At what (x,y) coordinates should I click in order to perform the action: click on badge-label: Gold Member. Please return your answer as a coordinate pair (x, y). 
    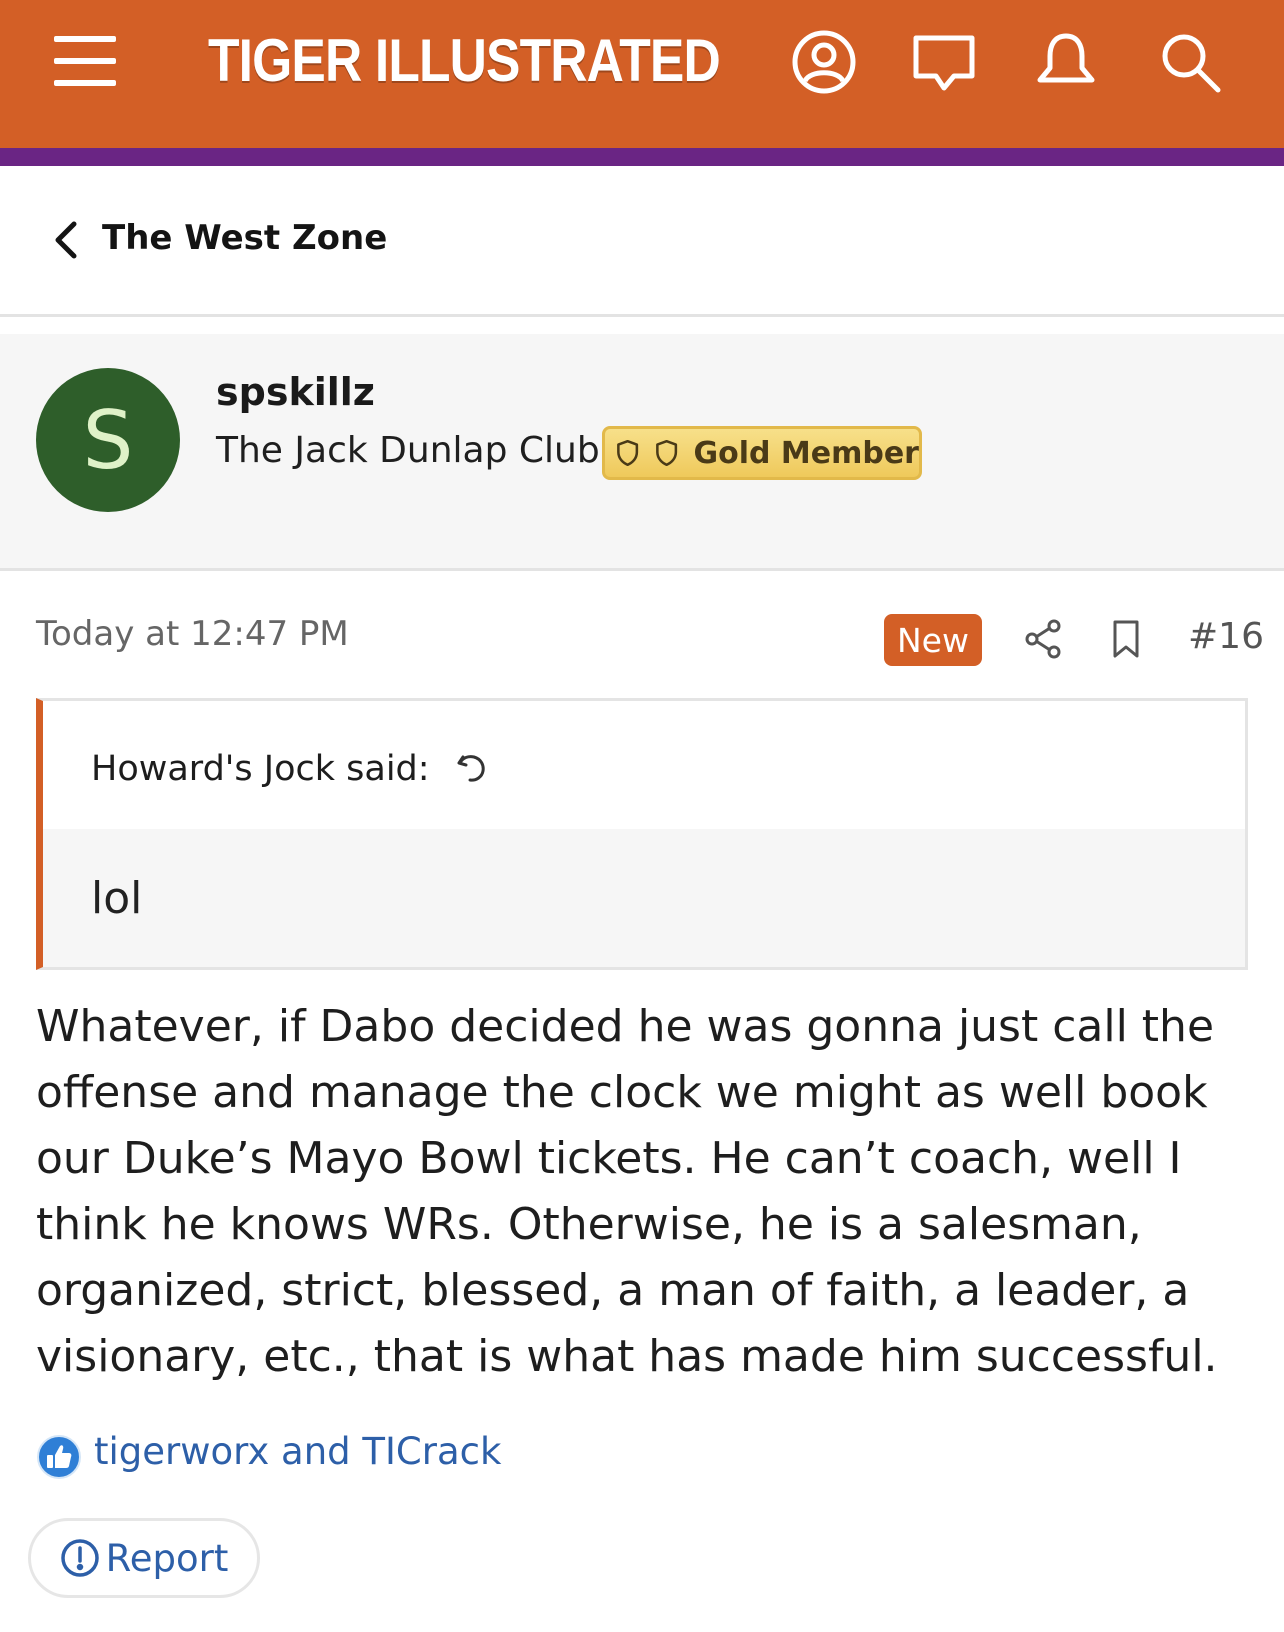
    Looking at the image, I should click on (806, 453).